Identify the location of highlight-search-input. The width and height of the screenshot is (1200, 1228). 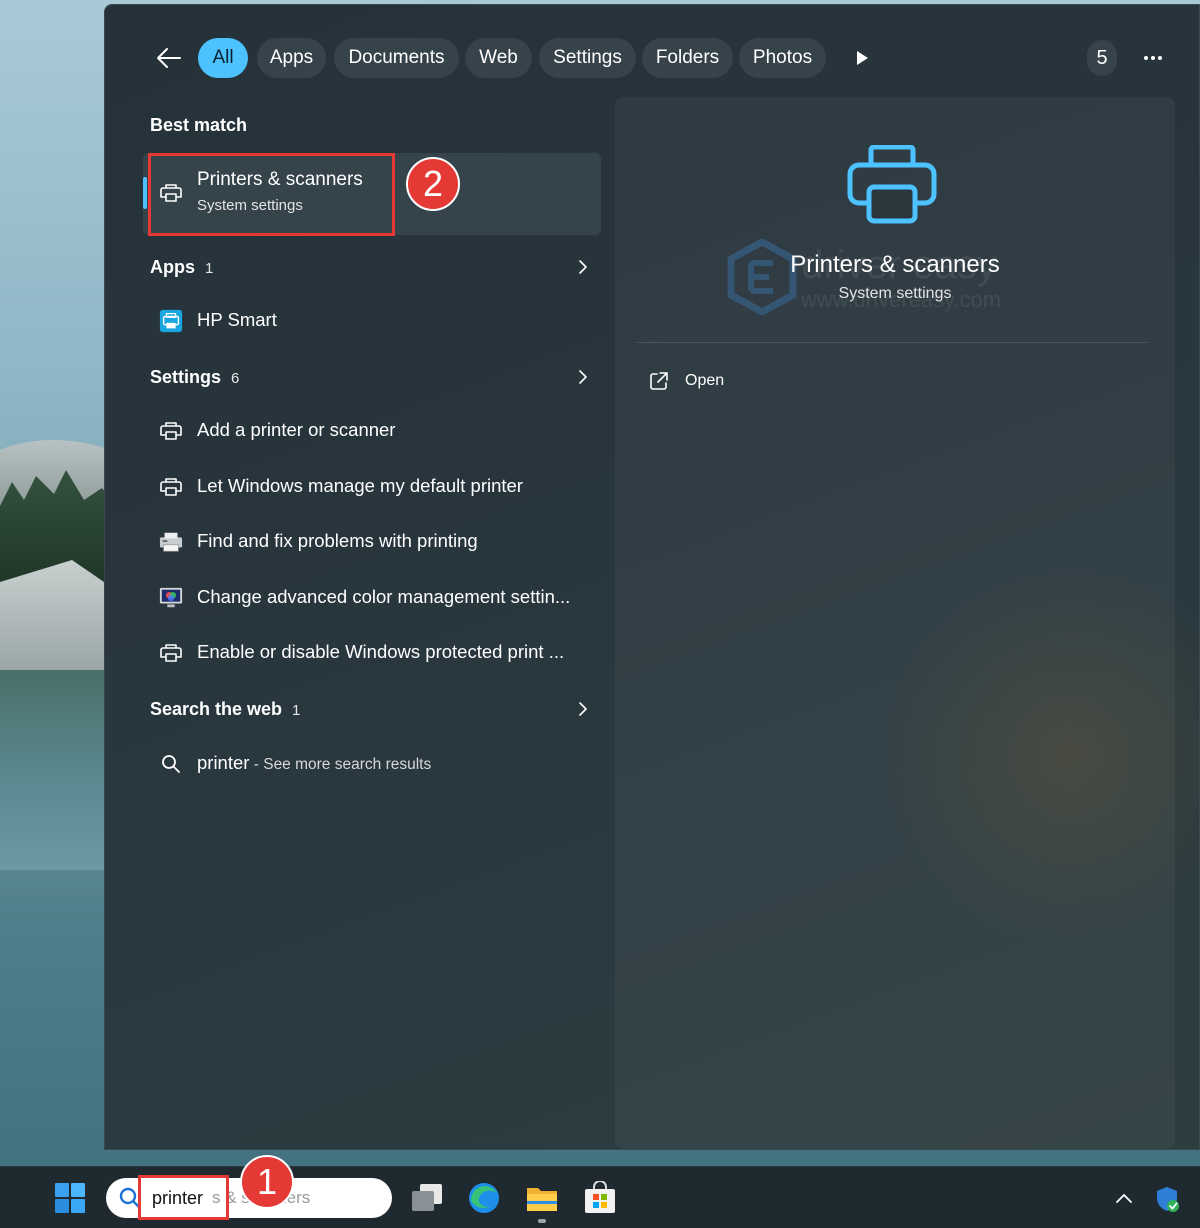
(183, 1197).